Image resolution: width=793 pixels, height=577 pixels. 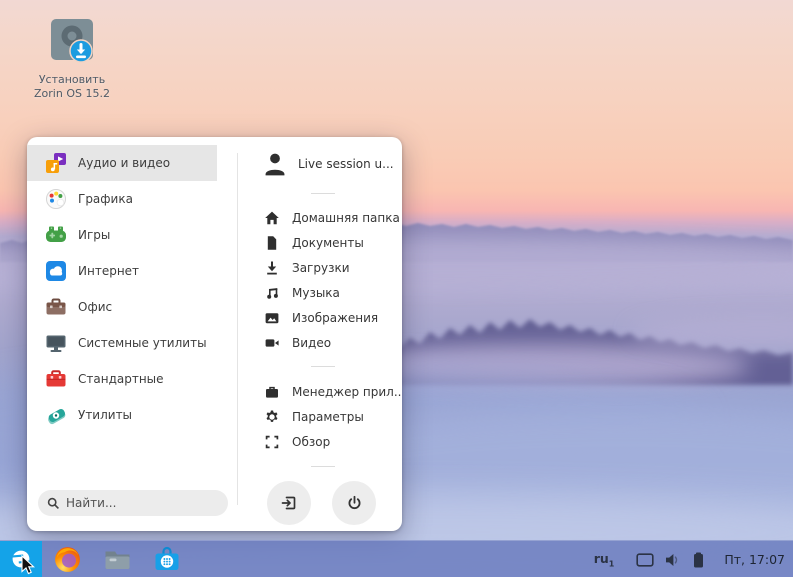 What do you see at coordinates (56, 234) in the screenshot?
I see `games-icon` at bounding box center [56, 234].